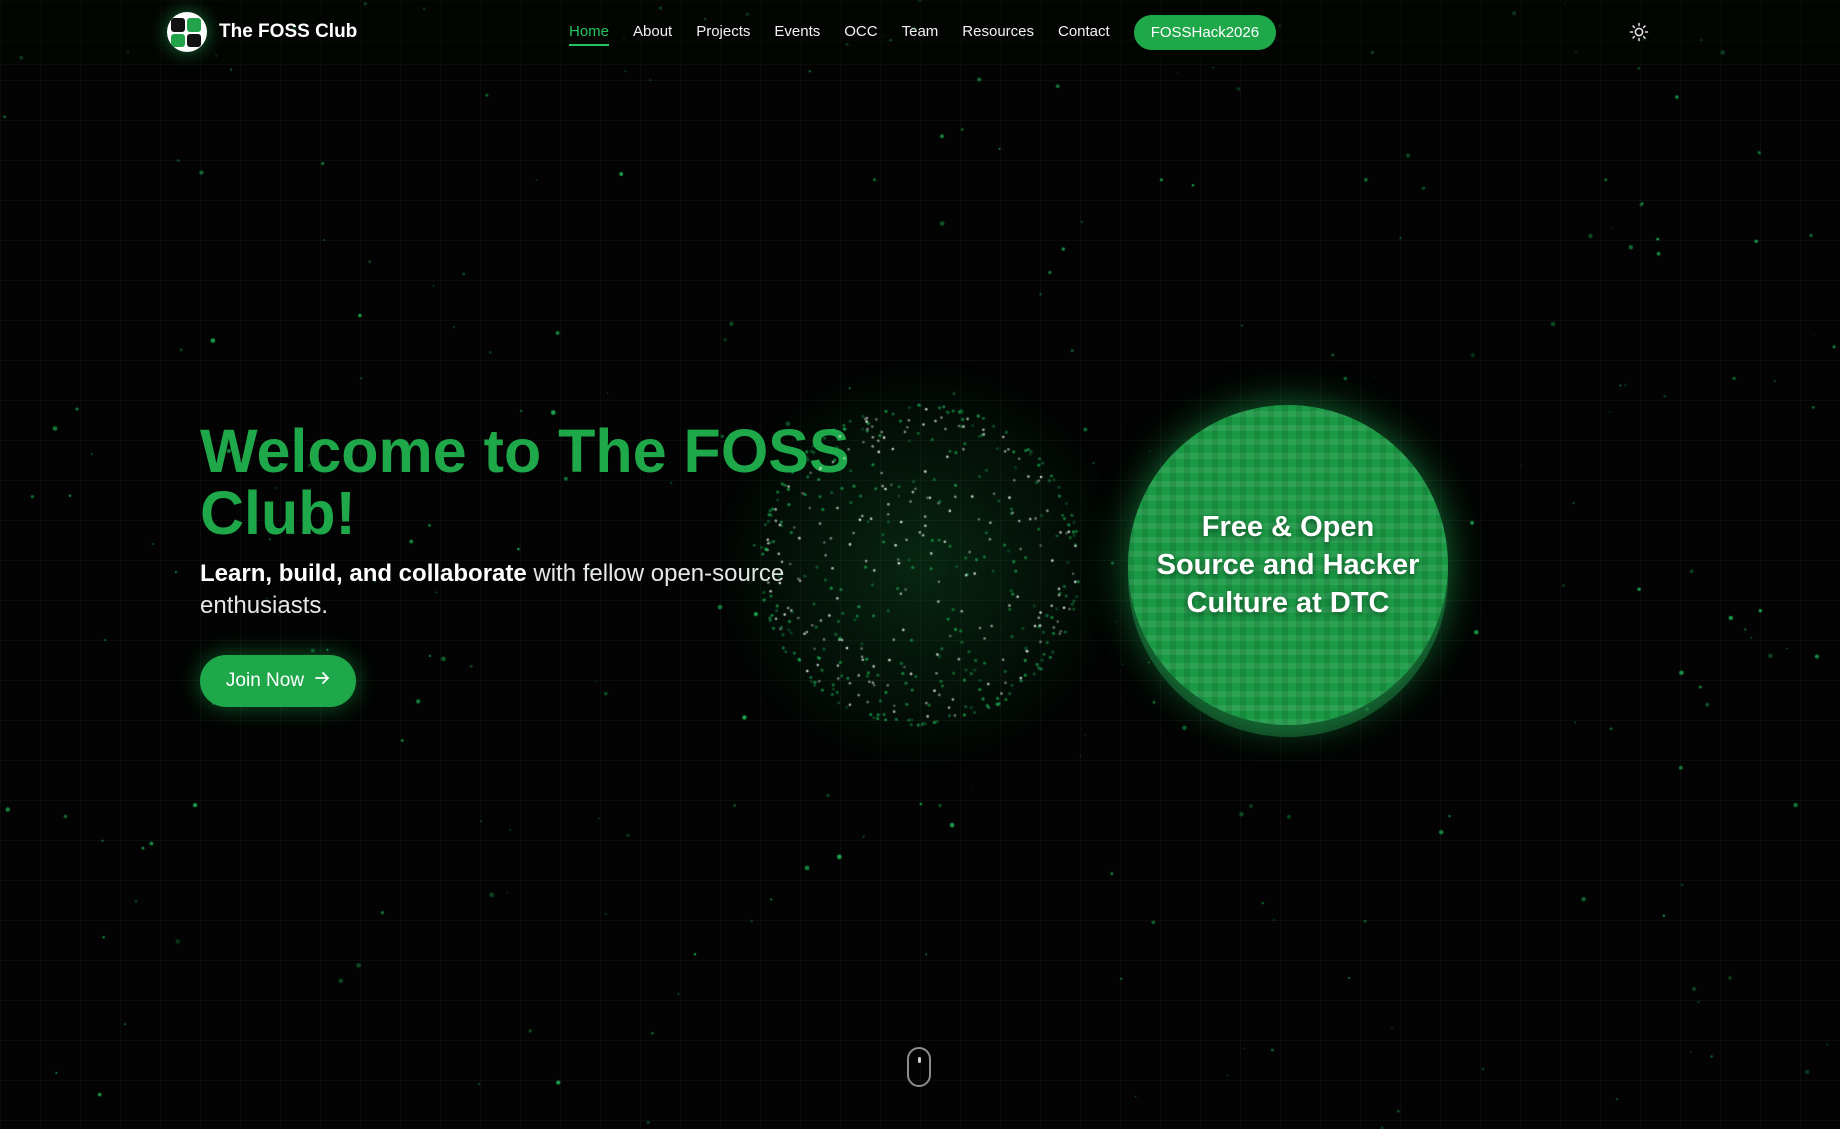  I want to click on nav-about: About, so click(652, 32).